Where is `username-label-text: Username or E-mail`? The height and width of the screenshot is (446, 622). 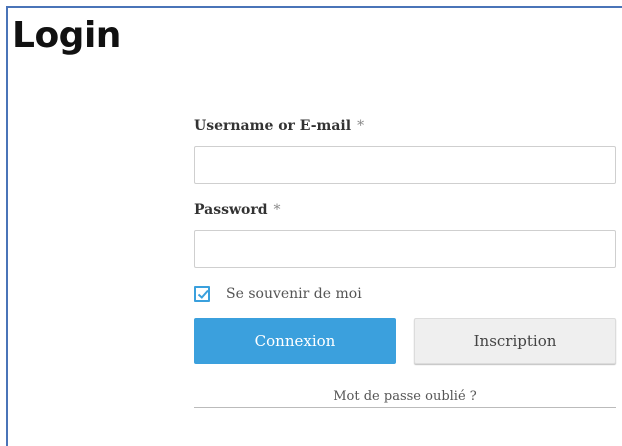 username-label-text: Username or E-mail is located at coordinates (273, 126).